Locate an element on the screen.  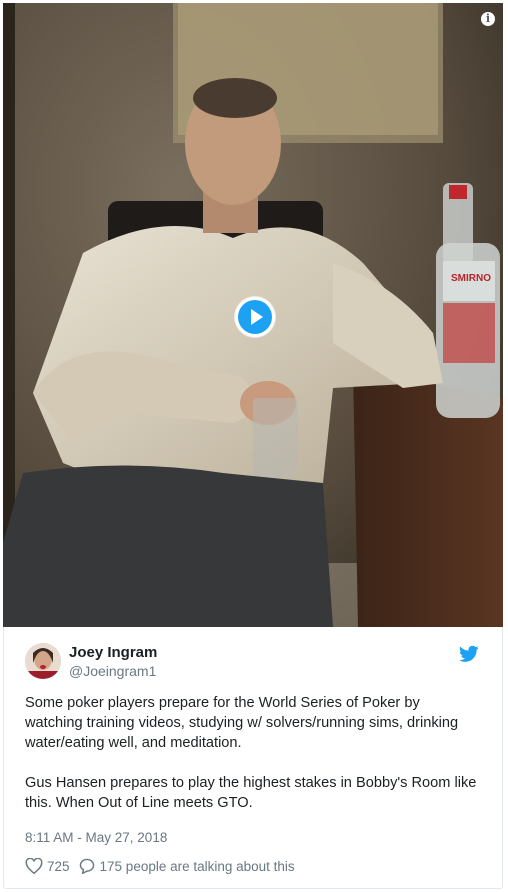
twitter-bird-icon is located at coordinates (469, 654).